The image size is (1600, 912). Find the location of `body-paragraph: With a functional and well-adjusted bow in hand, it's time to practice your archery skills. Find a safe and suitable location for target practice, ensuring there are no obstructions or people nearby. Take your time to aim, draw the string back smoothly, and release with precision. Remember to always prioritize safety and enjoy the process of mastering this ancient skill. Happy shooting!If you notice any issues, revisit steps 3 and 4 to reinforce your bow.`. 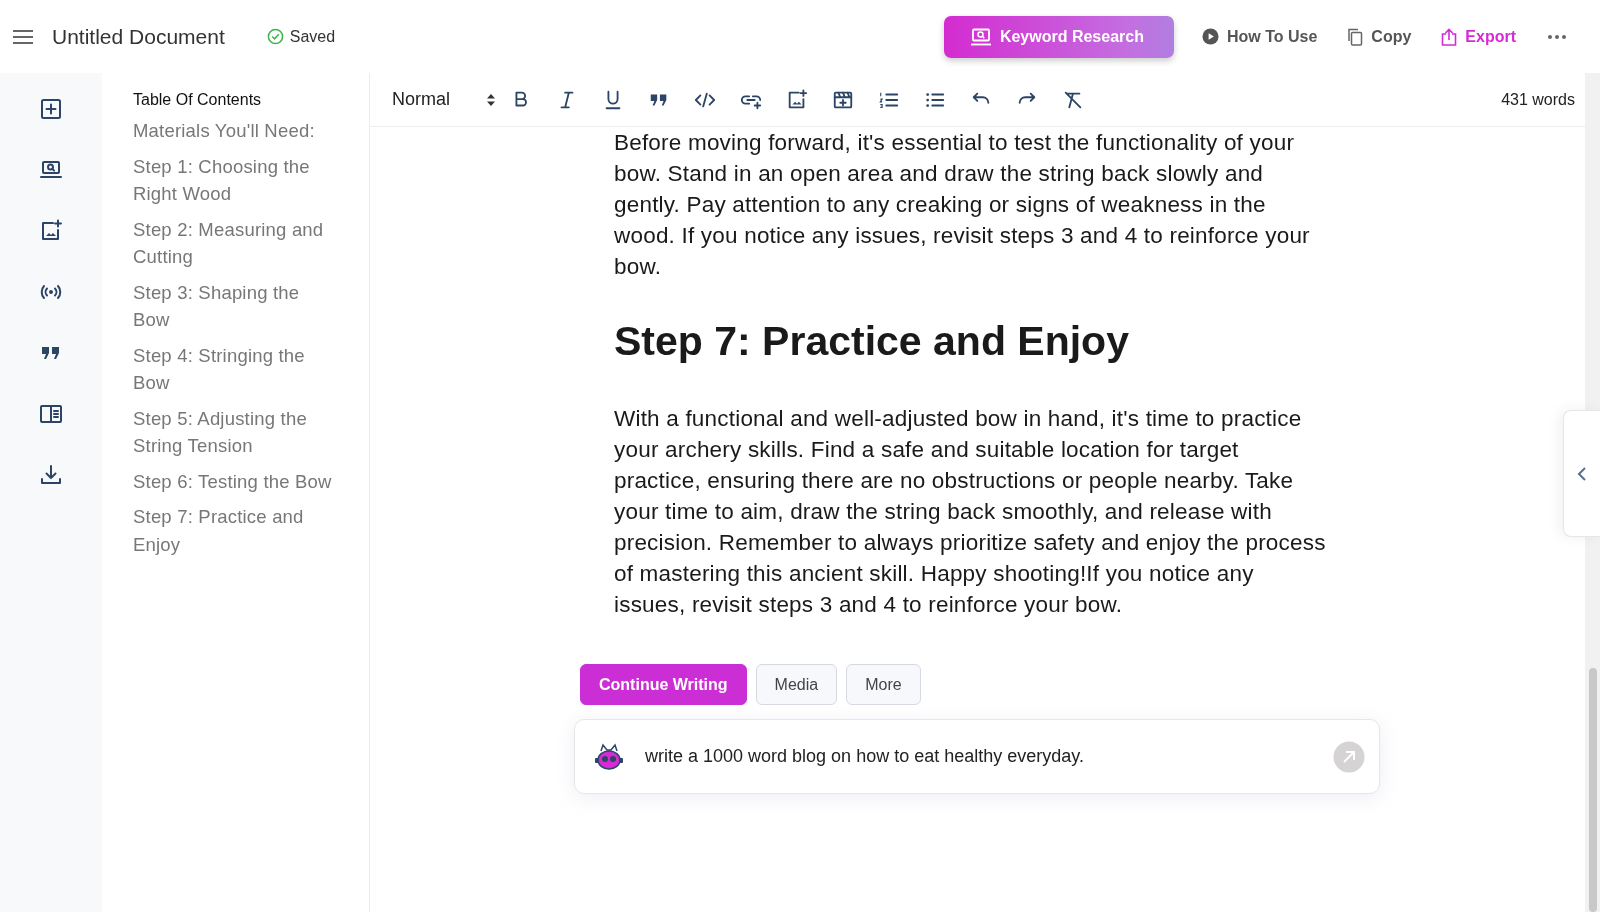

body-paragraph: With a functional and well-adjusted bow in hand, it's time to practice your archery skills. Find a safe and suitable location for target practice, ensuring there are no obstructions or people nearby. Take your time to aim, draw the string back smoothly, and release with precision. Remember to always prioritize safety and enjoy the process of mastering this ancient skill. Happy shooting!If you notice any issues, revisit steps 3 and 4 to reinforce your bow. is located at coordinates (970, 512).